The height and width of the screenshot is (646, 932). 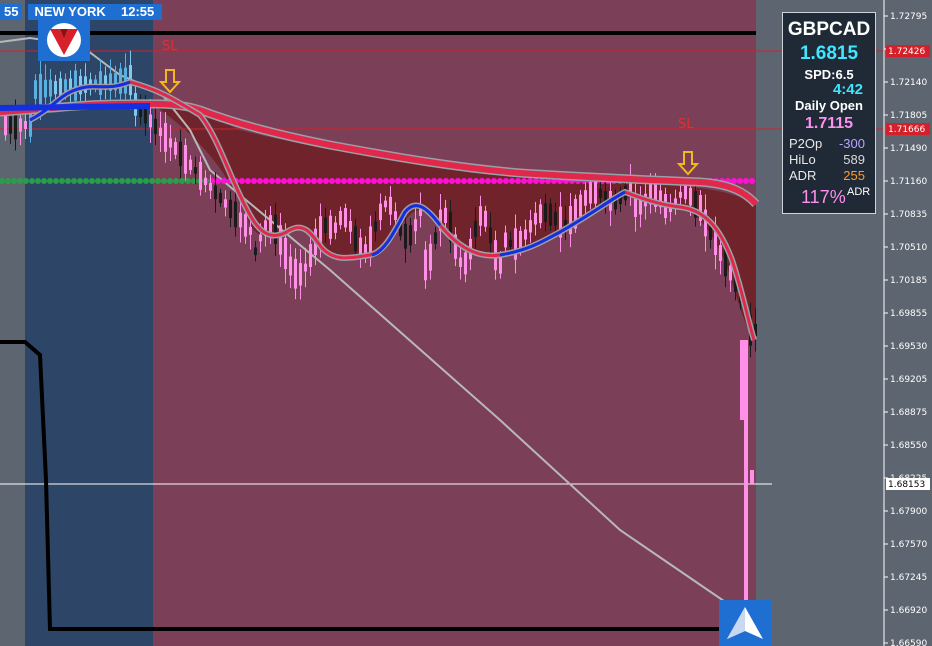 I want to click on adr-small-label: ADR, so click(x=859, y=192).